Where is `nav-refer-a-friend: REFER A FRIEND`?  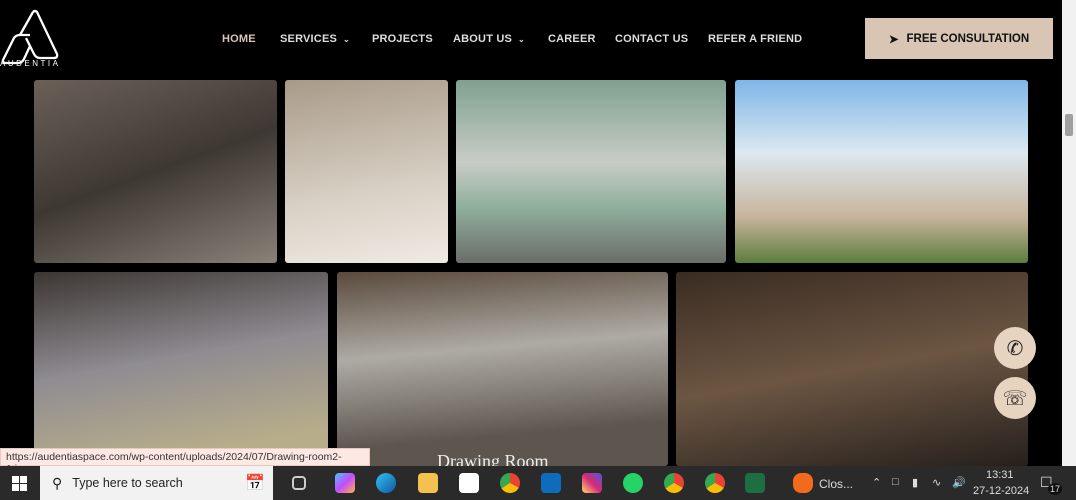
nav-refer-a-friend: REFER A FRIEND is located at coordinates (755, 39).